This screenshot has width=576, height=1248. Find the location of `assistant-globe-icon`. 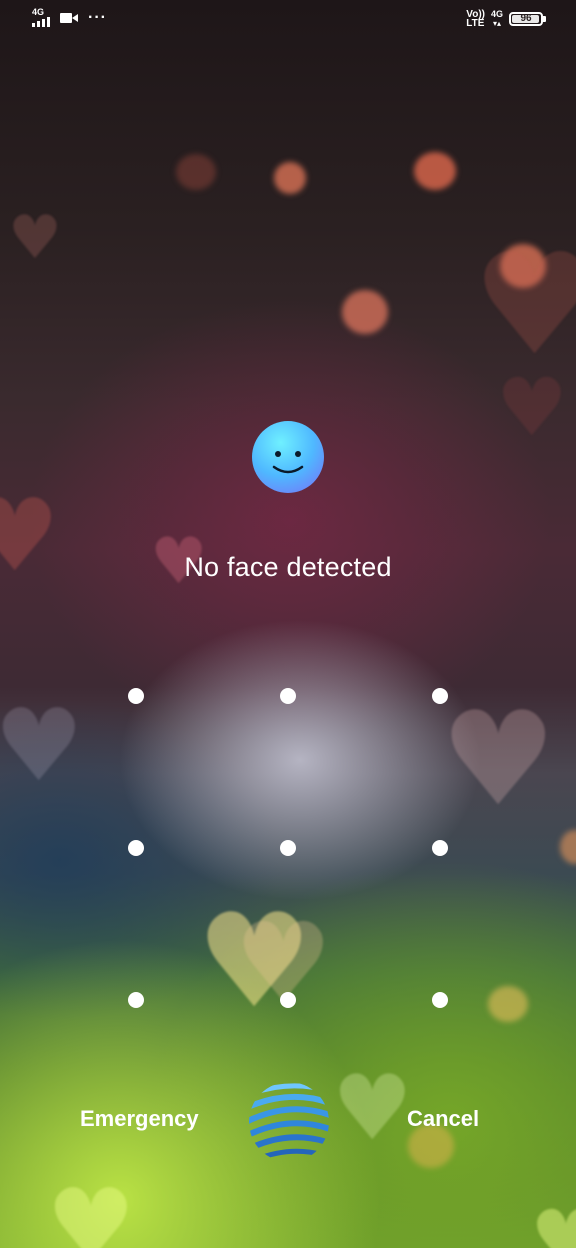

assistant-globe-icon is located at coordinates (289, 1122).